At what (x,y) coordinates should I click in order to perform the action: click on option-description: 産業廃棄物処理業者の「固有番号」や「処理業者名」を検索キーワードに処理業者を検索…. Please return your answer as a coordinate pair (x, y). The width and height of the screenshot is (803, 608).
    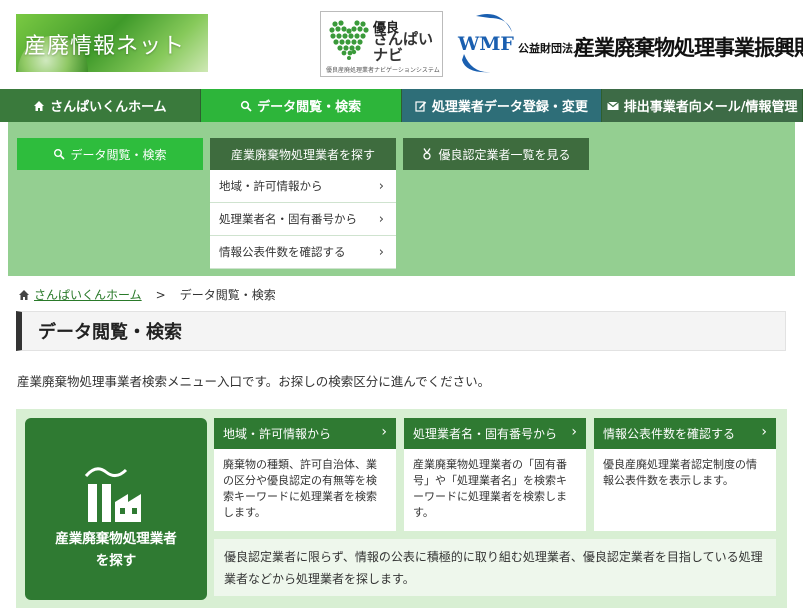
    Looking at the image, I should click on (490, 488).